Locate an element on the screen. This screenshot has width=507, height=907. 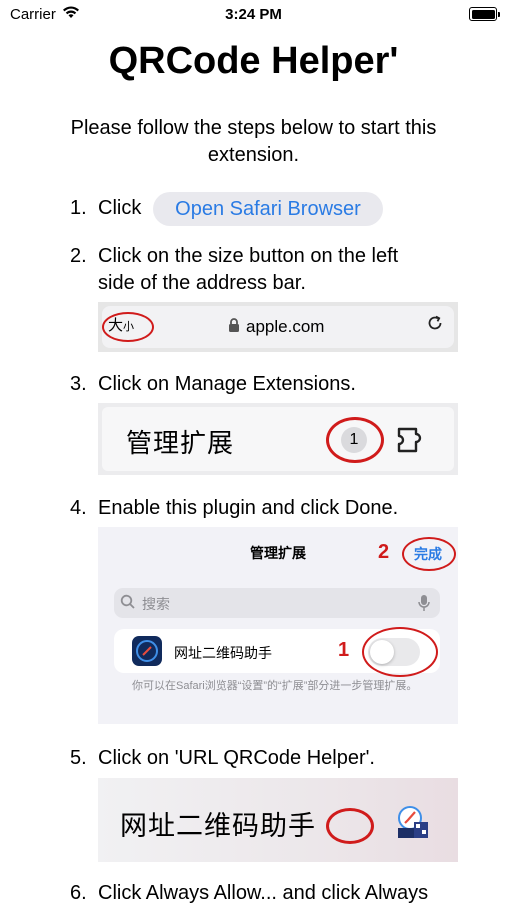
manage-extensions-screenshot: 管理扩展 1 is located at coordinates (278, 439).